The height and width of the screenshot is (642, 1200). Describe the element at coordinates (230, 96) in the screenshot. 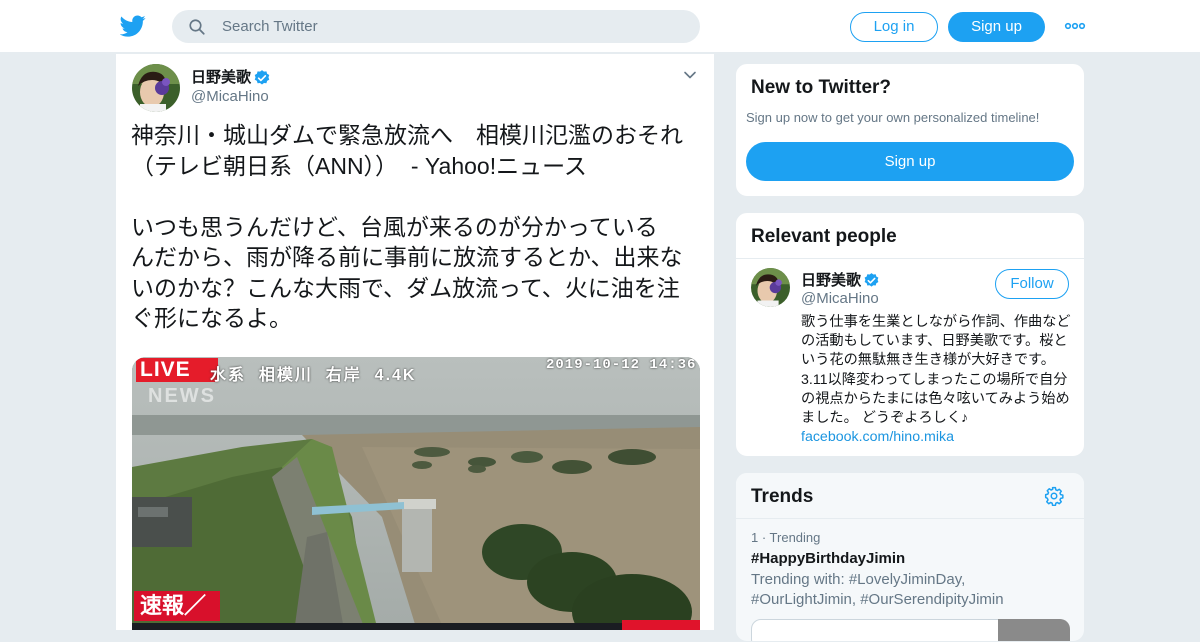

I see `author-handle: @MicaHino` at that location.